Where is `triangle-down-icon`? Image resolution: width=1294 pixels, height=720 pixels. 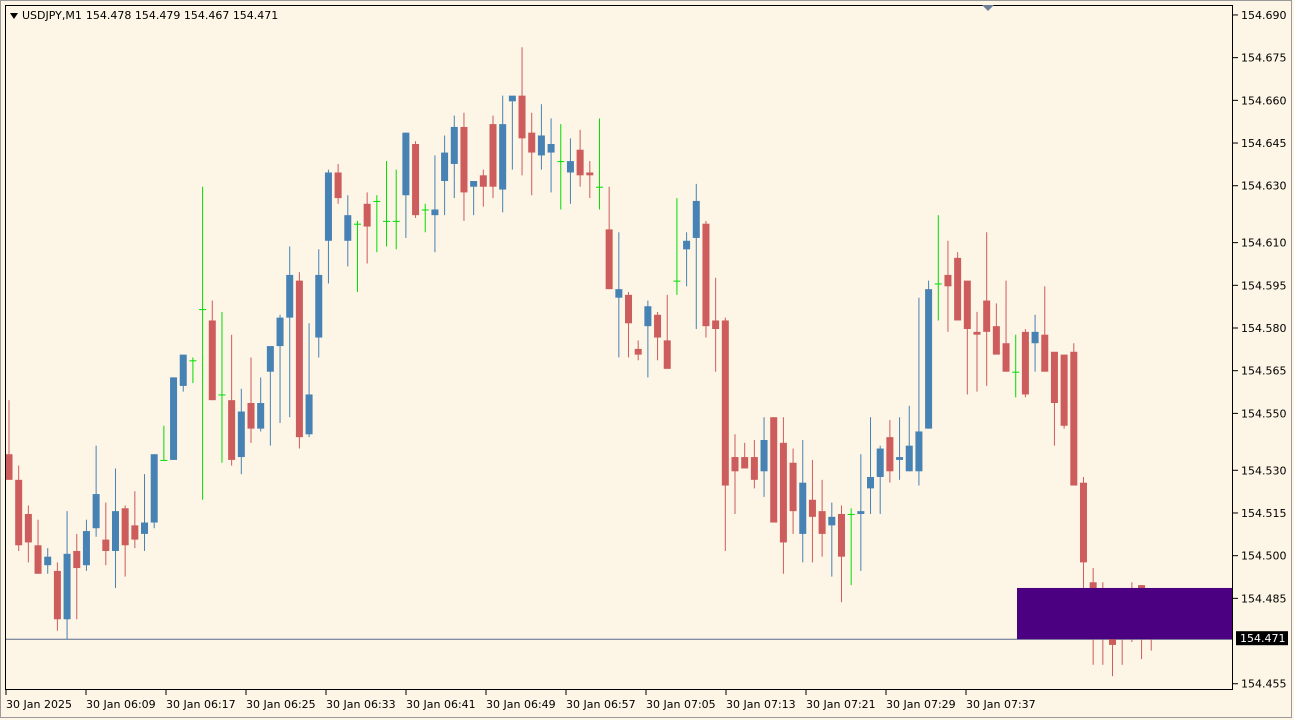 triangle-down-icon is located at coordinates (14, 15).